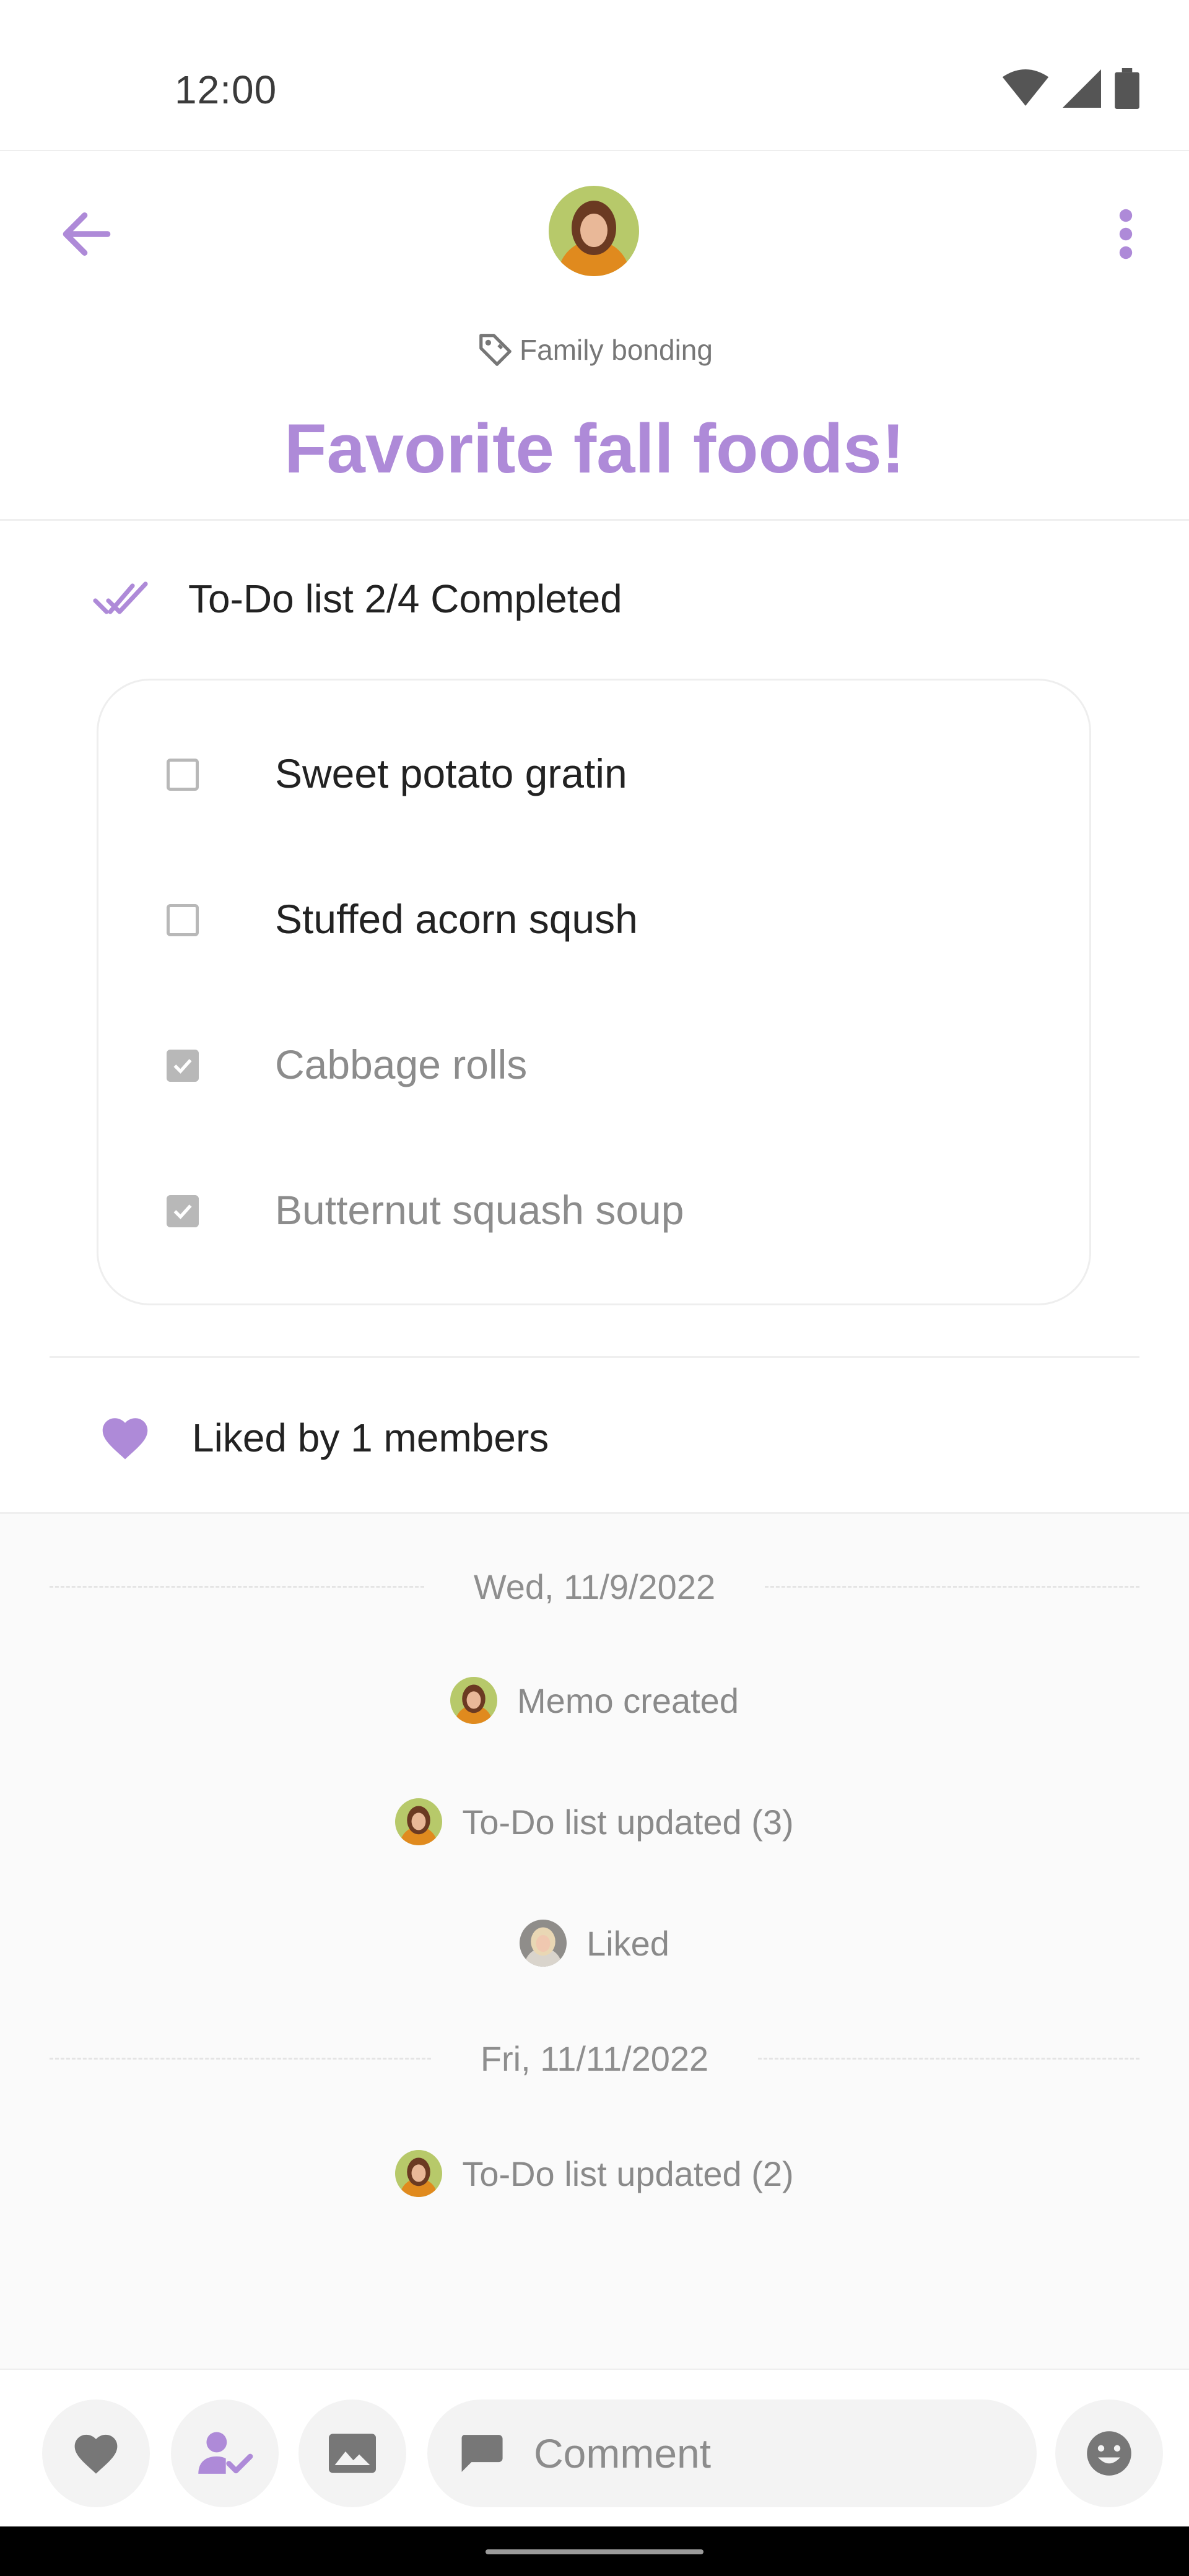  Describe the element at coordinates (594, 2551) in the screenshot. I see `home-handle` at that location.